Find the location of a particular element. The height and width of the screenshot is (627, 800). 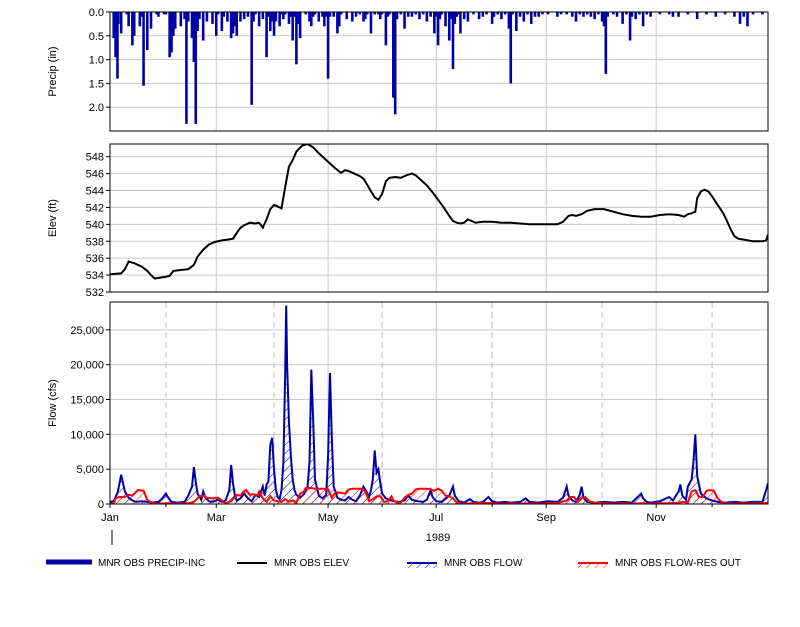

legend-item-res-out: MNR OBS FLOW-RES OUT is located at coordinates (659, 563).